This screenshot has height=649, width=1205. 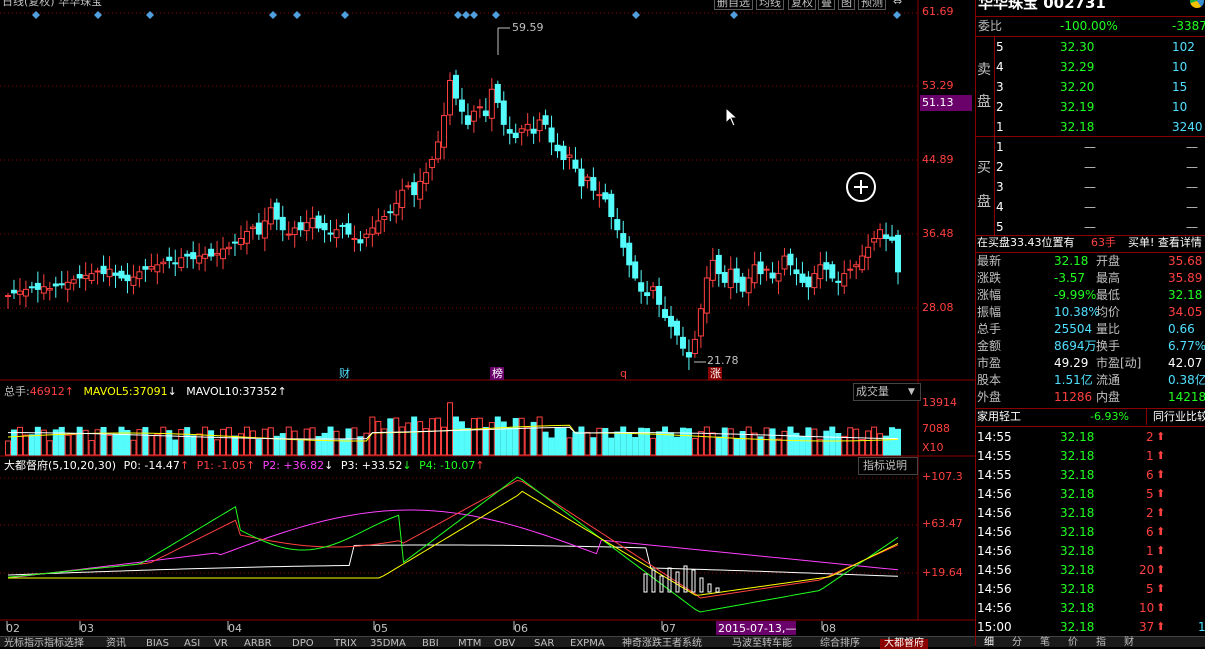 I want to click on quote-panel-tab: 指, so click(x=1101, y=643).